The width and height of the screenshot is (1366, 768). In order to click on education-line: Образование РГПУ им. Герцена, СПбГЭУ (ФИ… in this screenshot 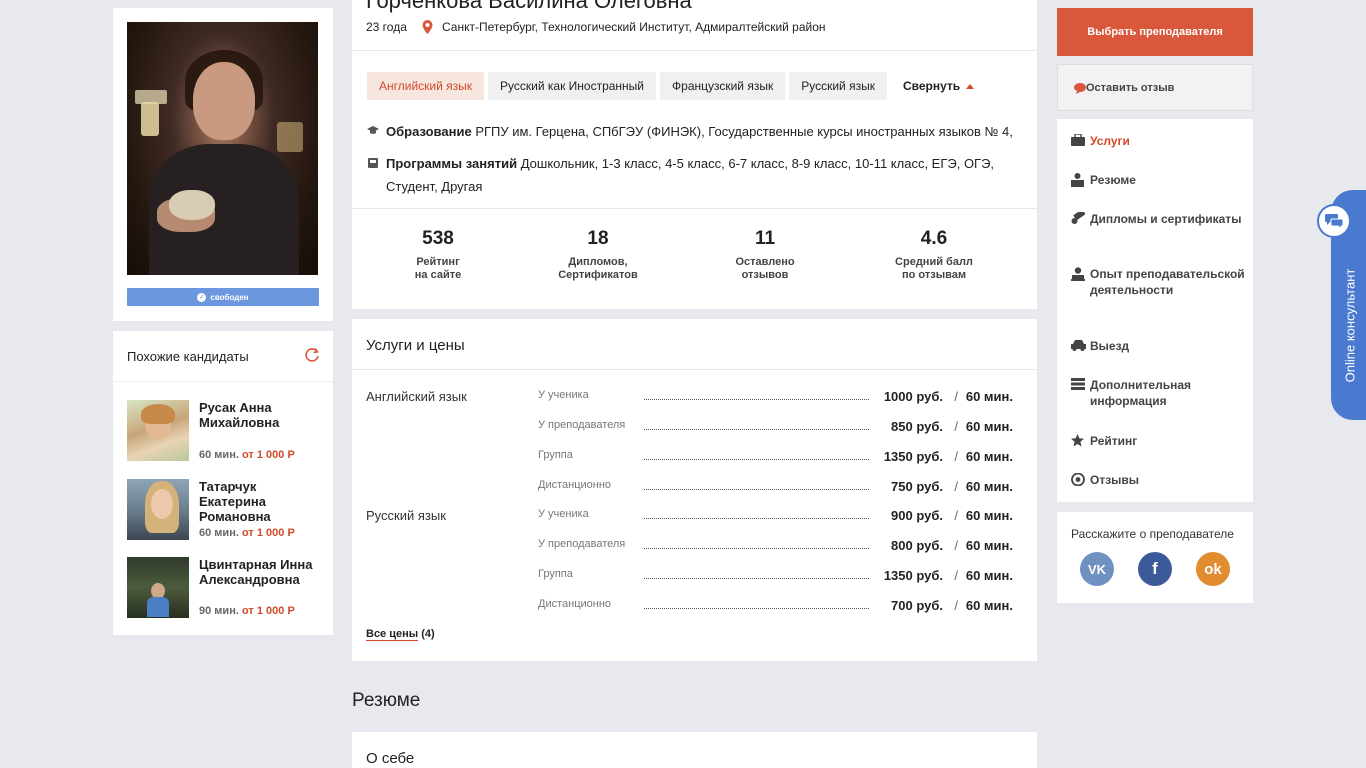, I will do `click(699, 131)`.